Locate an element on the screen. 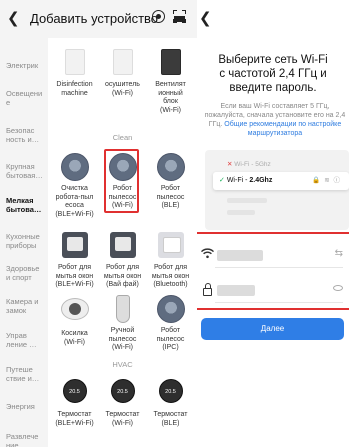  device-tile: Робот для мытья окон (BLE+Wi-Fi) is located at coordinates (74, 259).